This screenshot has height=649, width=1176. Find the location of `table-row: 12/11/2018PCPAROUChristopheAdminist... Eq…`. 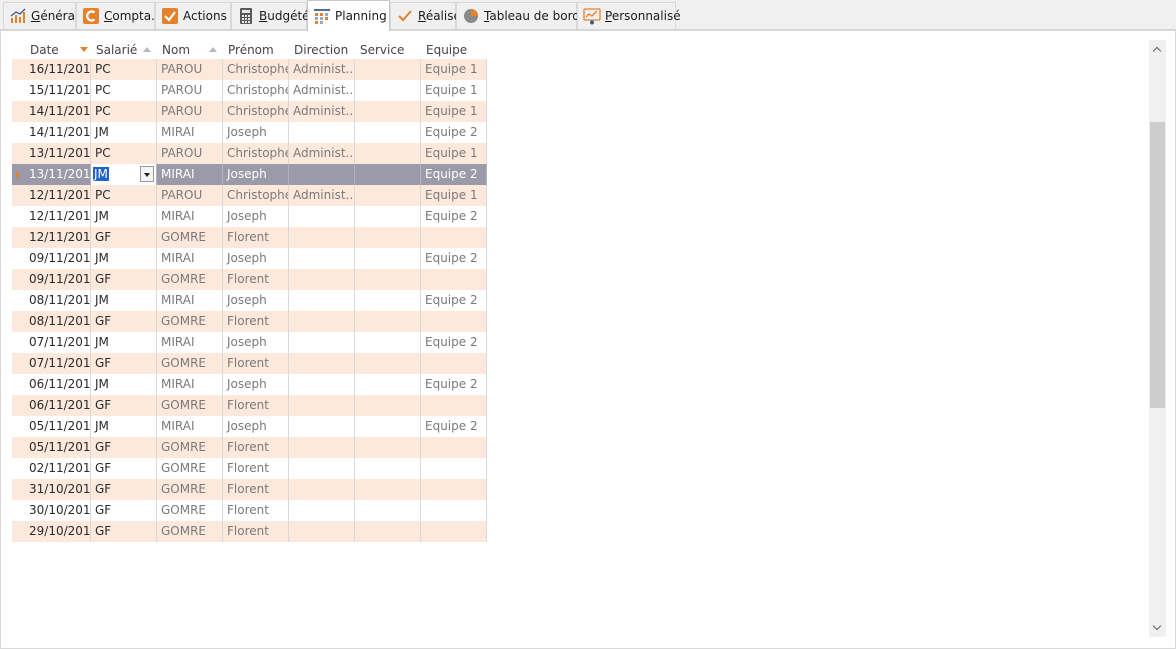

table-row: 12/11/2018PCPAROUChristopheAdminist... Eq… is located at coordinates (249, 195).